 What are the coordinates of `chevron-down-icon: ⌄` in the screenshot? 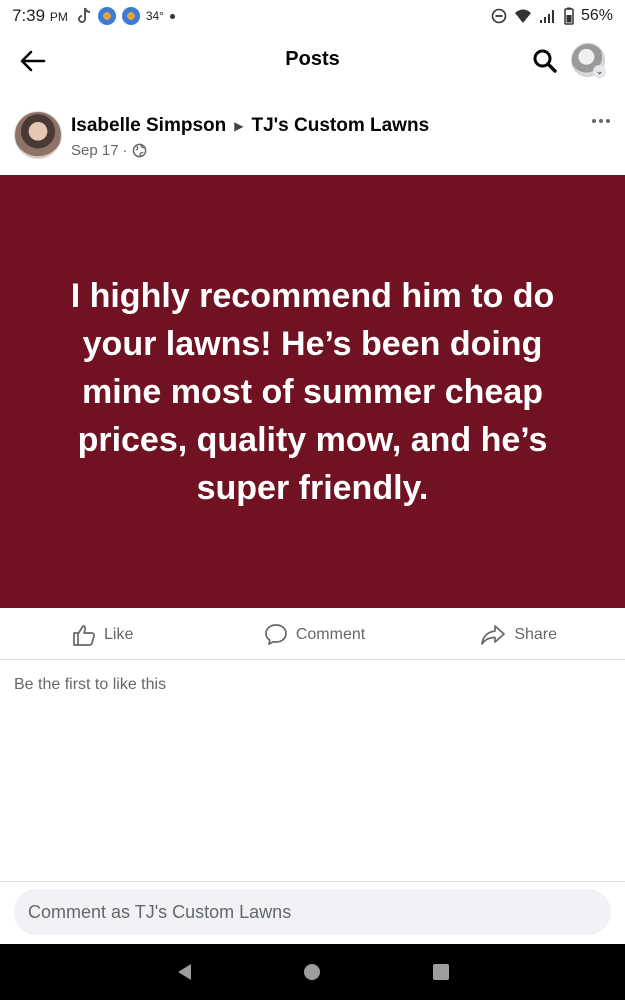 It's located at (599, 71).